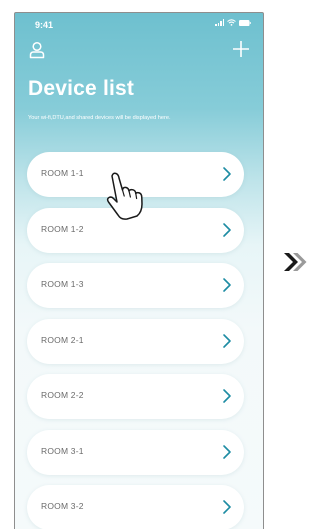 This screenshot has width=320, height=529. I want to click on status-time: 9:41, so click(44, 25).